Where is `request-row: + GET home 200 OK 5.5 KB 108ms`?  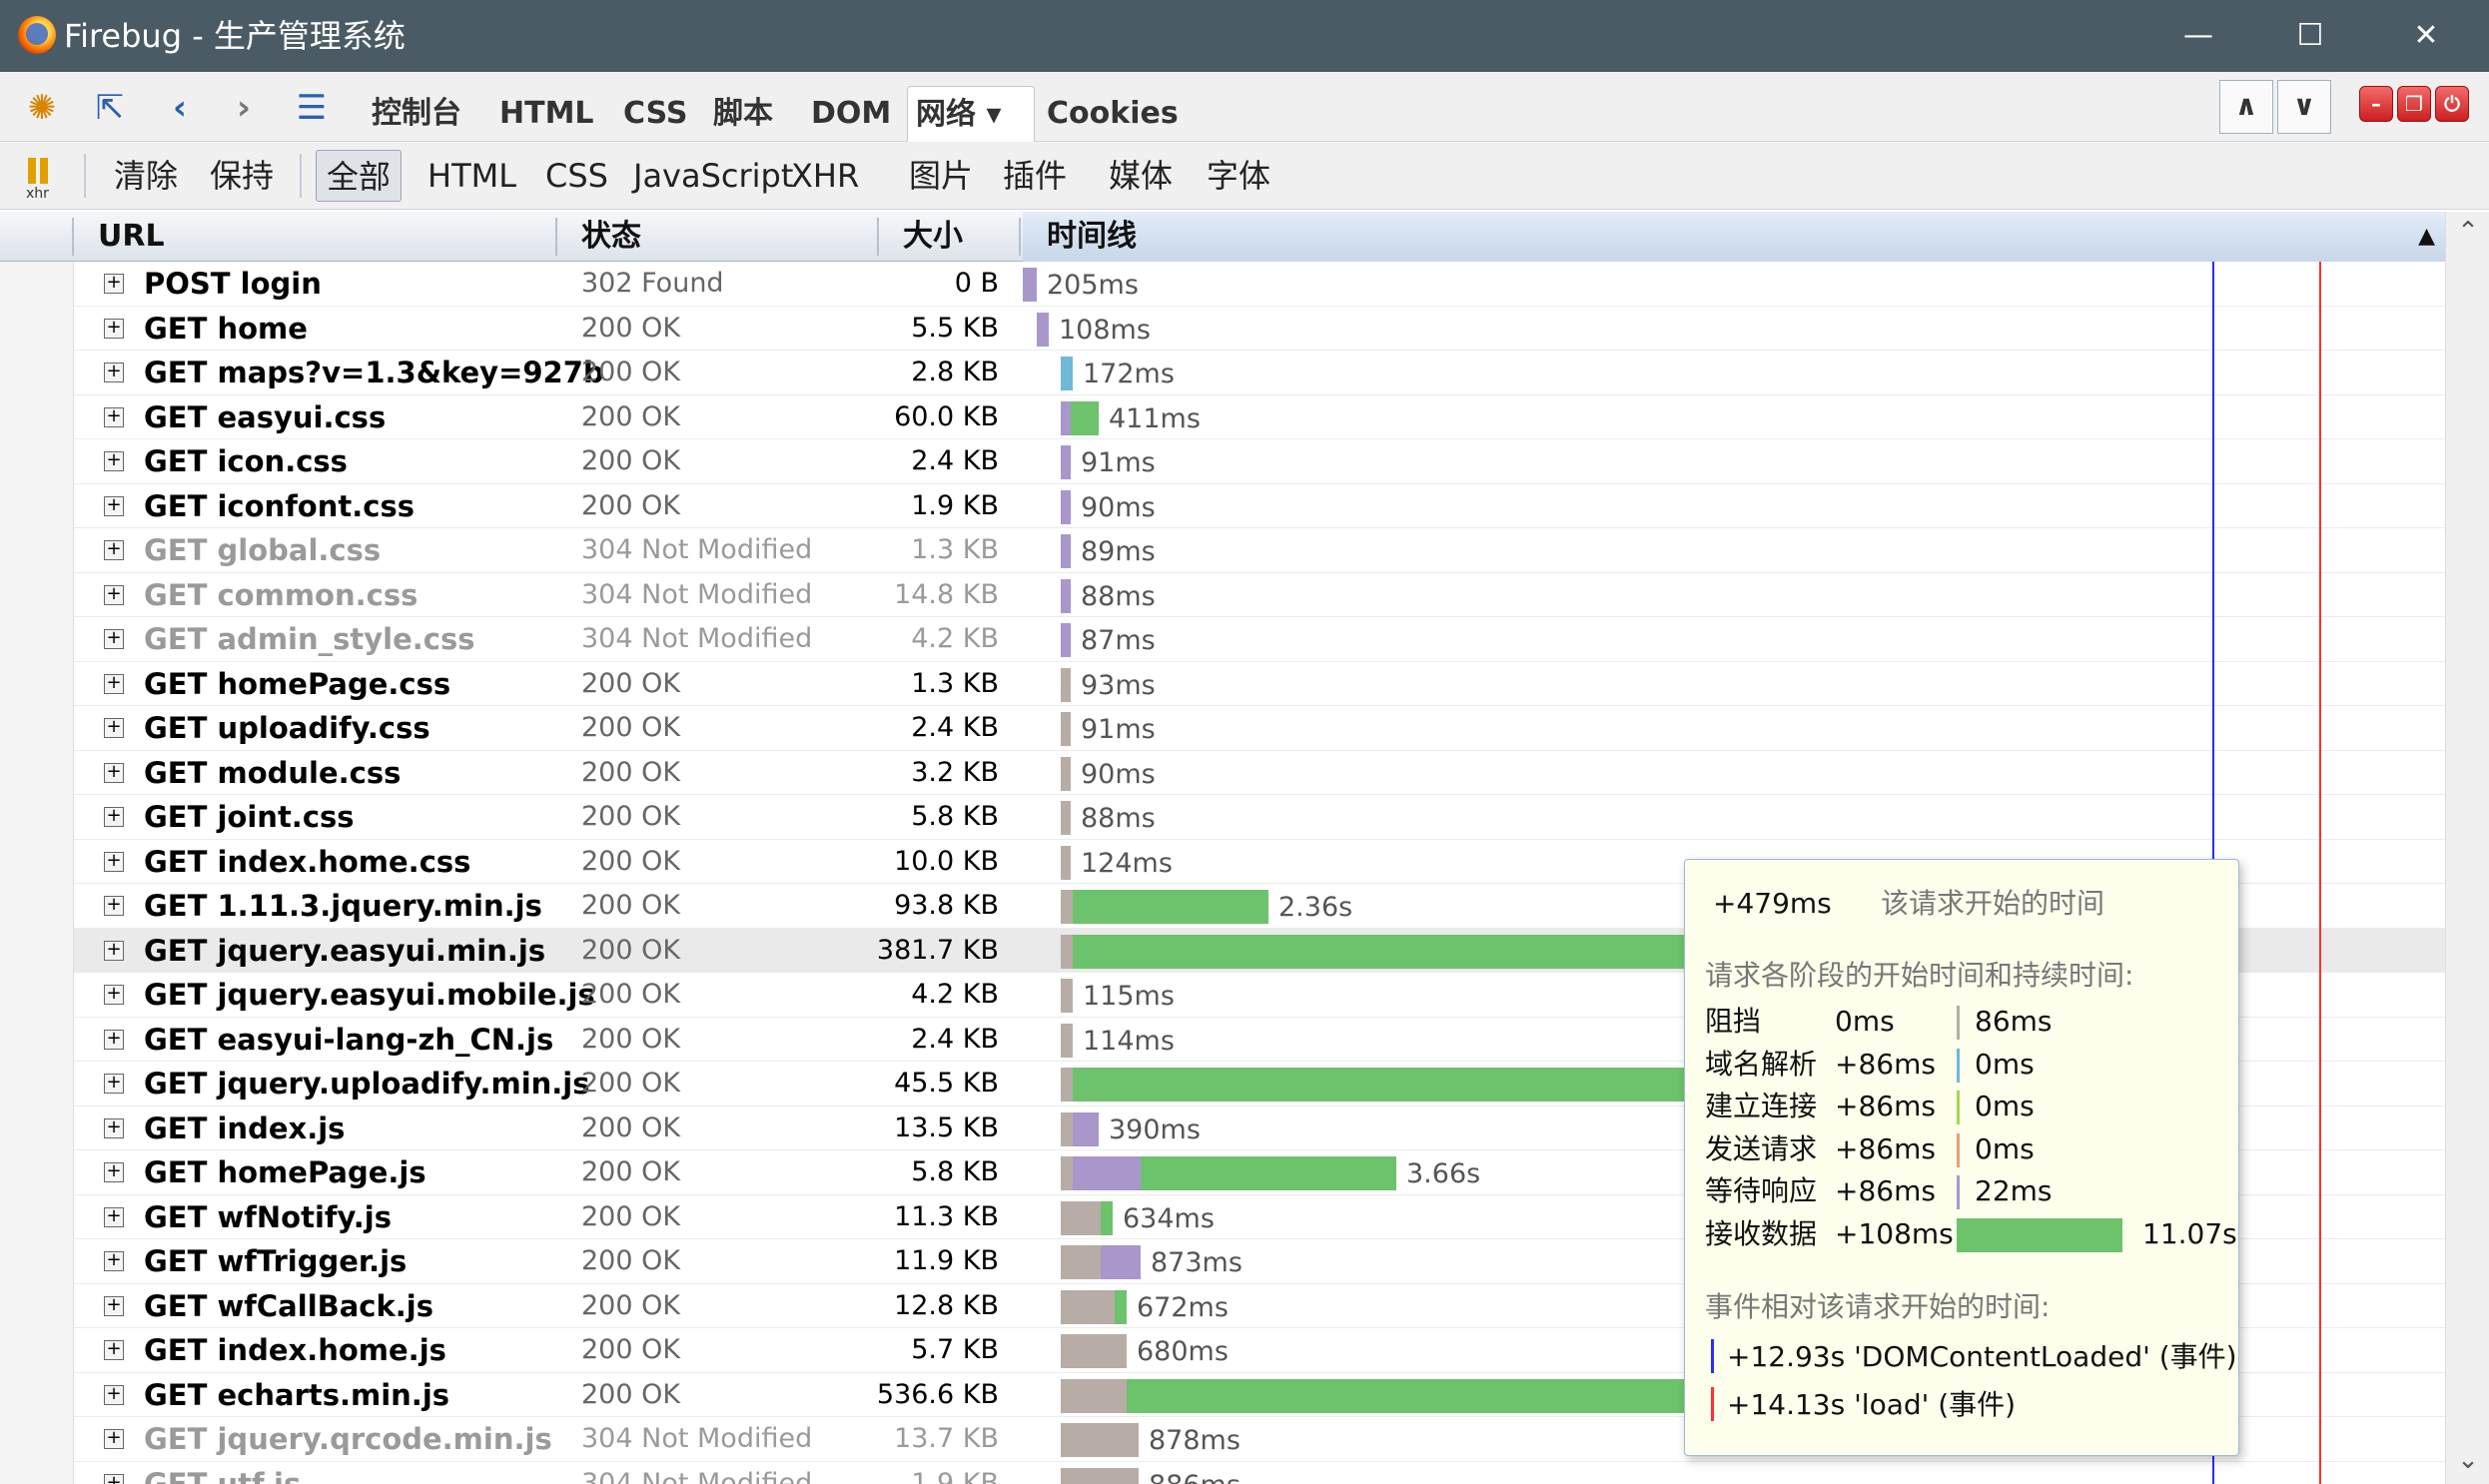 request-row: + GET home 200 OK 5.5 KB 108ms is located at coordinates (1259, 329).